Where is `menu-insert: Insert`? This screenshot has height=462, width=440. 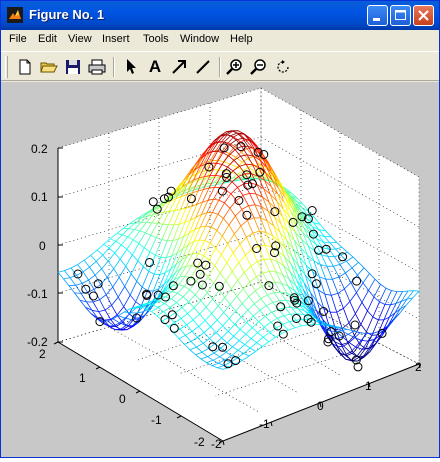 menu-insert: Insert is located at coordinates (116, 39).